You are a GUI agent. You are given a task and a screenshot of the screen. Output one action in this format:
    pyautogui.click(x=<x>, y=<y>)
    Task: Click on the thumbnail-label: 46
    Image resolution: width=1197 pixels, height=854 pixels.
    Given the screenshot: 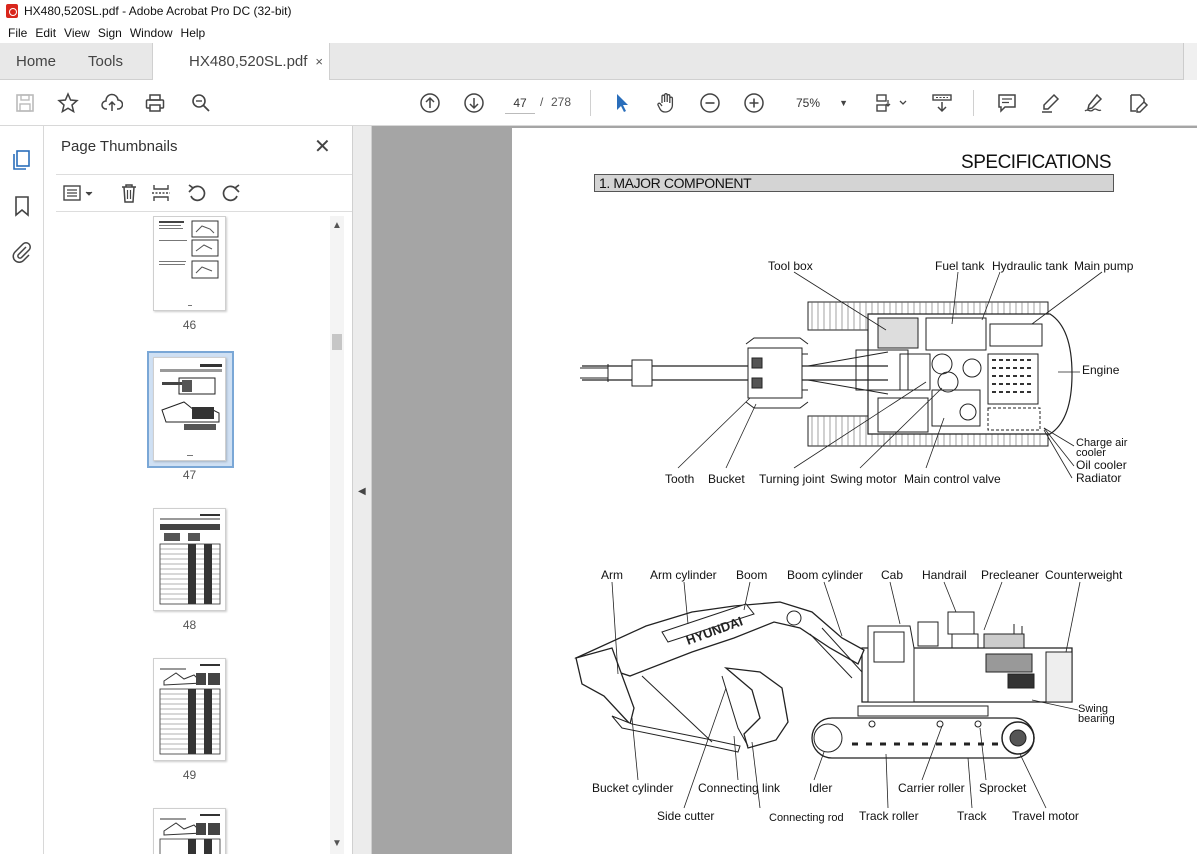 What is the action you would take?
    pyautogui.click(x=189, y=325)
    